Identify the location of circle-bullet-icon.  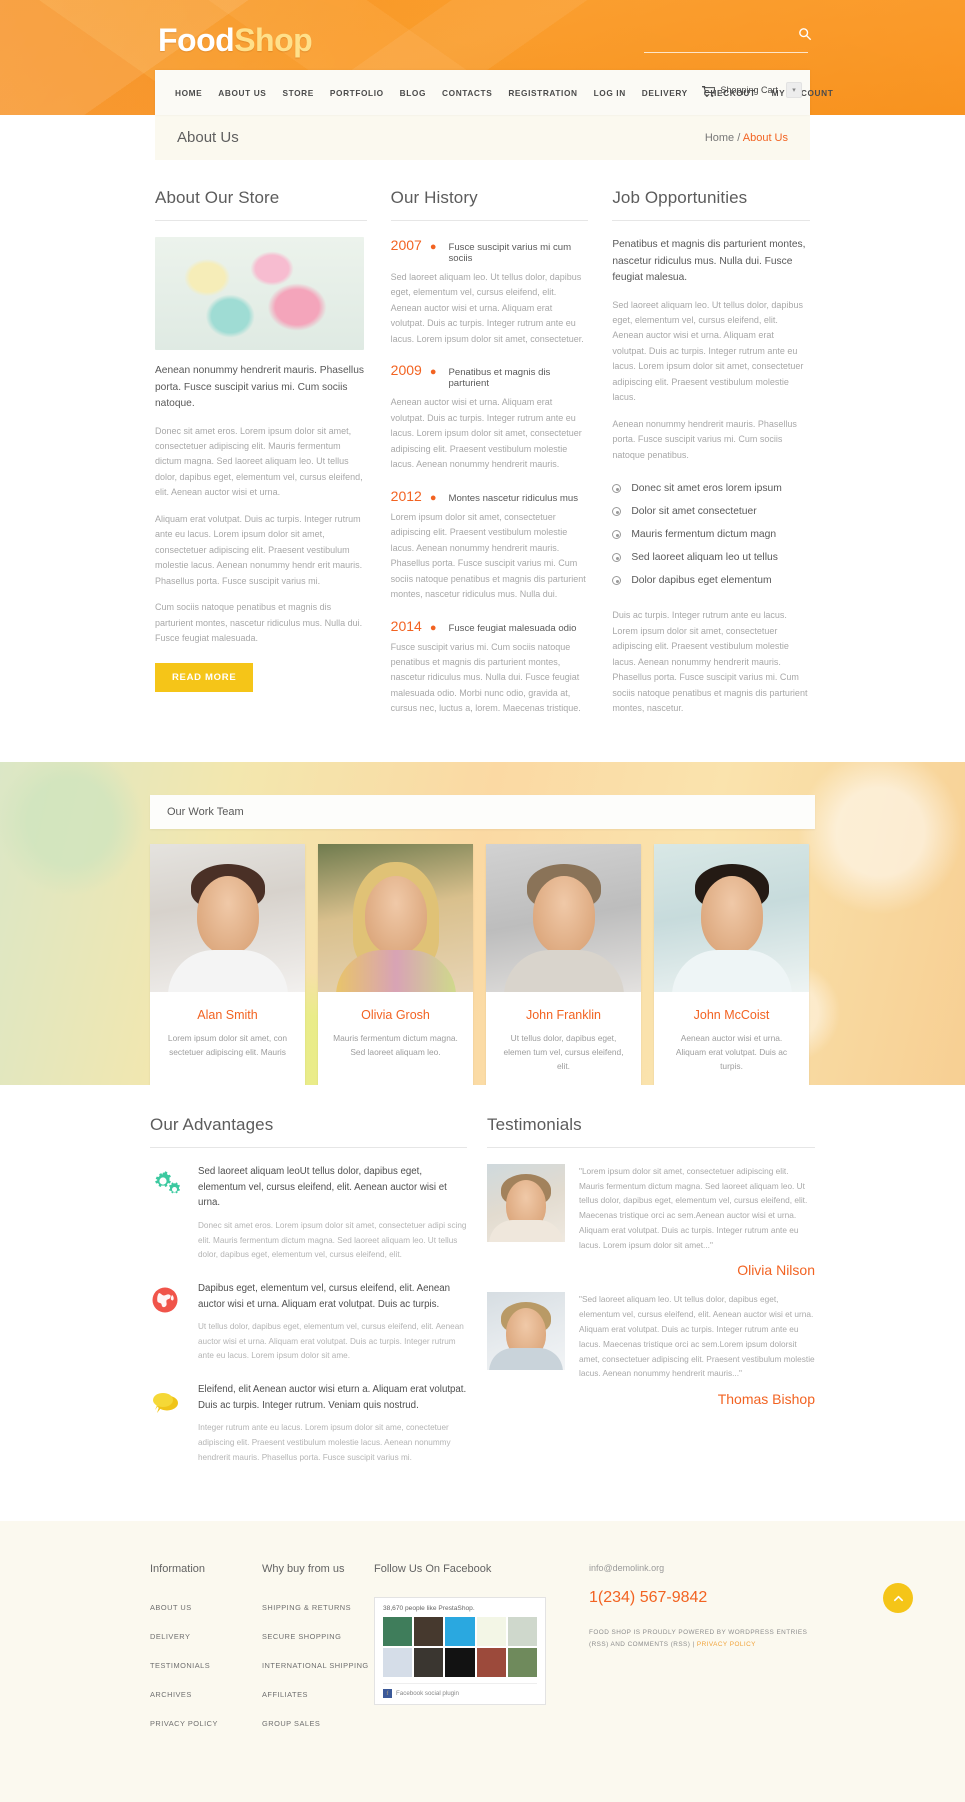
(617, 581).